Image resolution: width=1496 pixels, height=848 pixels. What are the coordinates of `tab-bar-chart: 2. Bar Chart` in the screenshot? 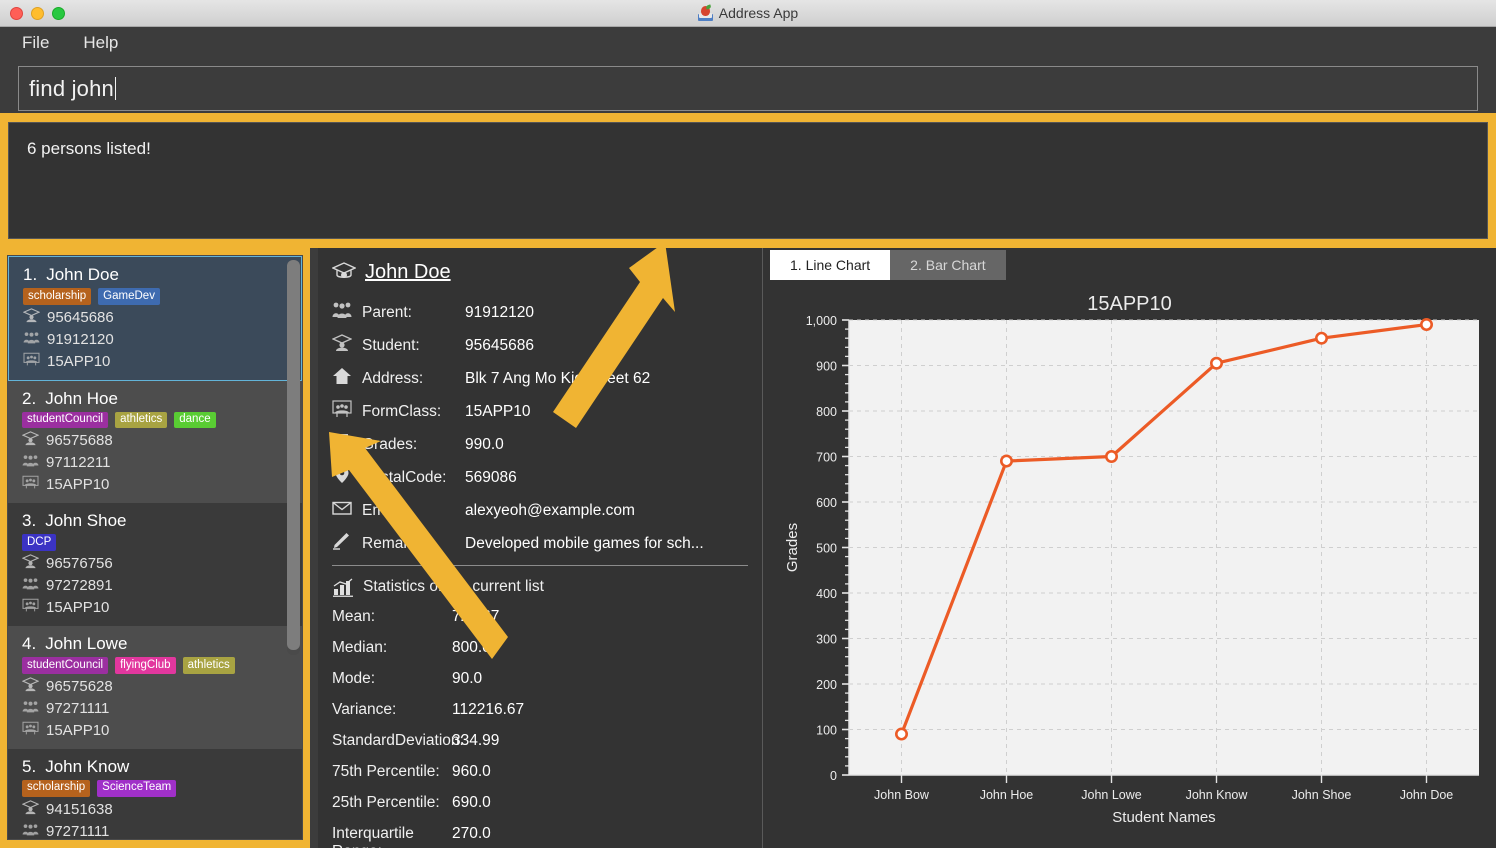 It's located at (948, 265).